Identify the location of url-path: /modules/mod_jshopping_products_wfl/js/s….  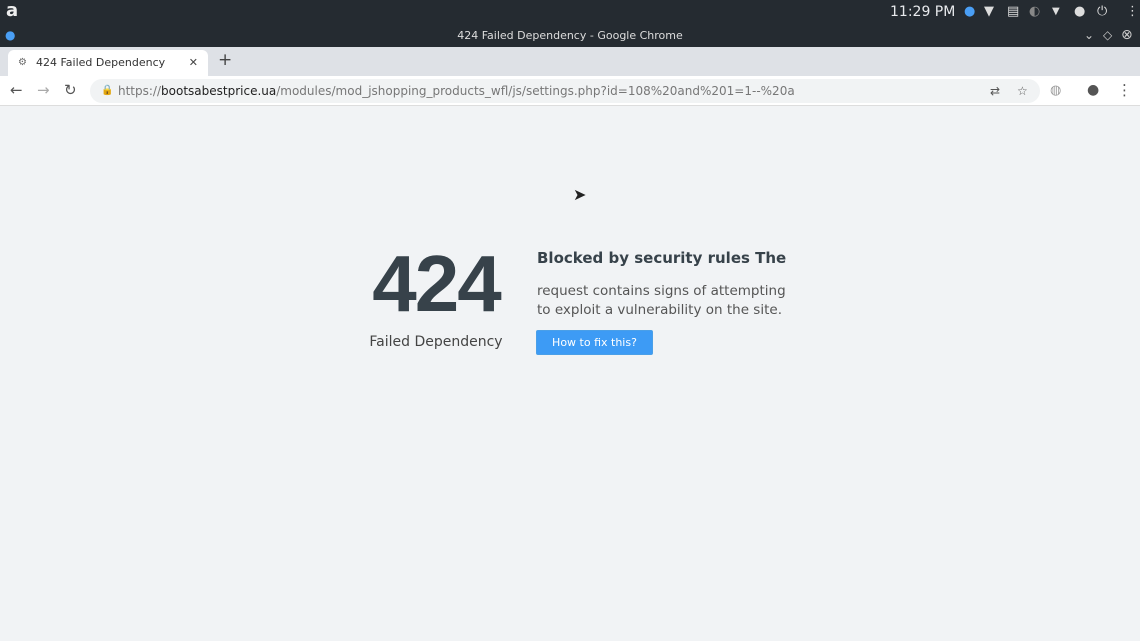
(535, 91).